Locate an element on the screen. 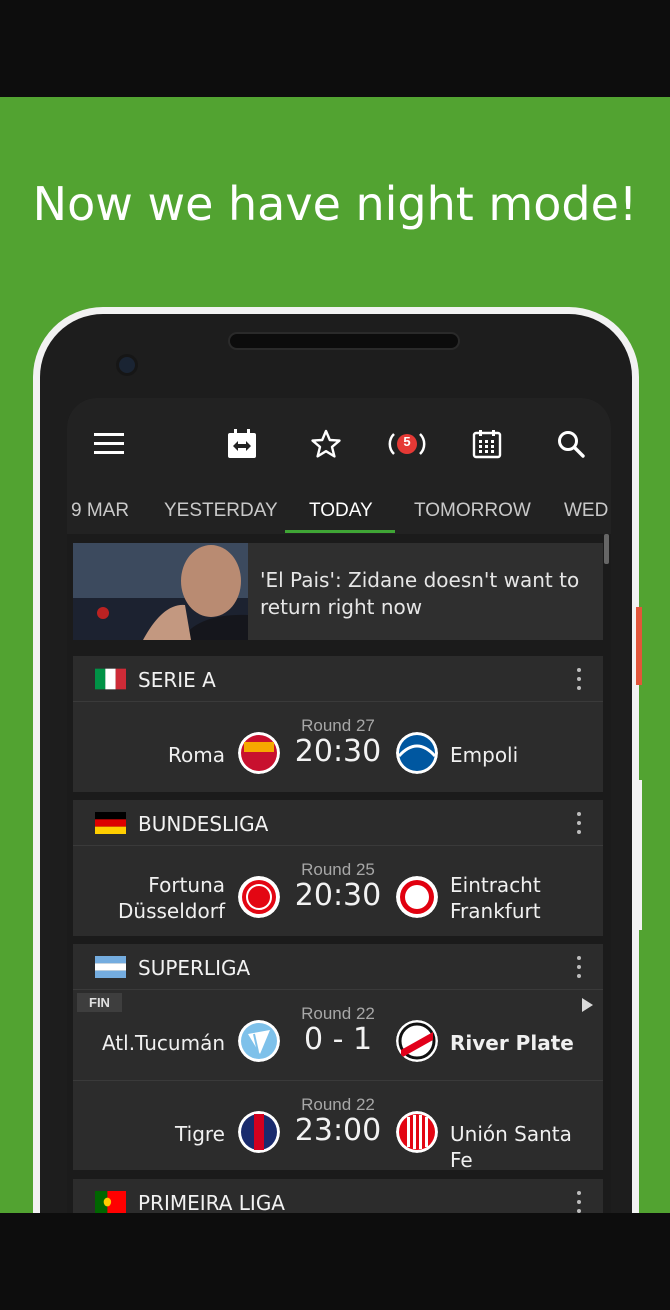 Image resolution: width=670 pixels, height=1310 pixels. portugal-flag-icon is located at coordinates (110, 1202).